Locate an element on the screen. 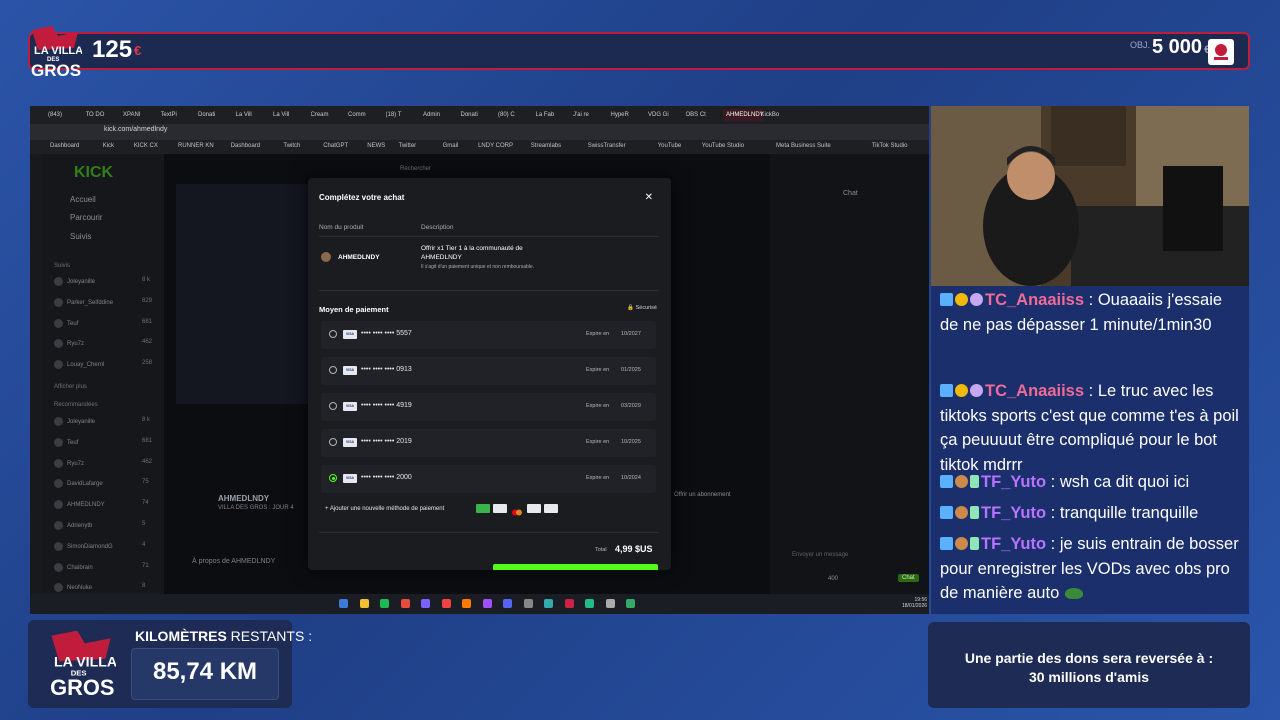  nav-following: Suivis is located at coordinates (80, 236).